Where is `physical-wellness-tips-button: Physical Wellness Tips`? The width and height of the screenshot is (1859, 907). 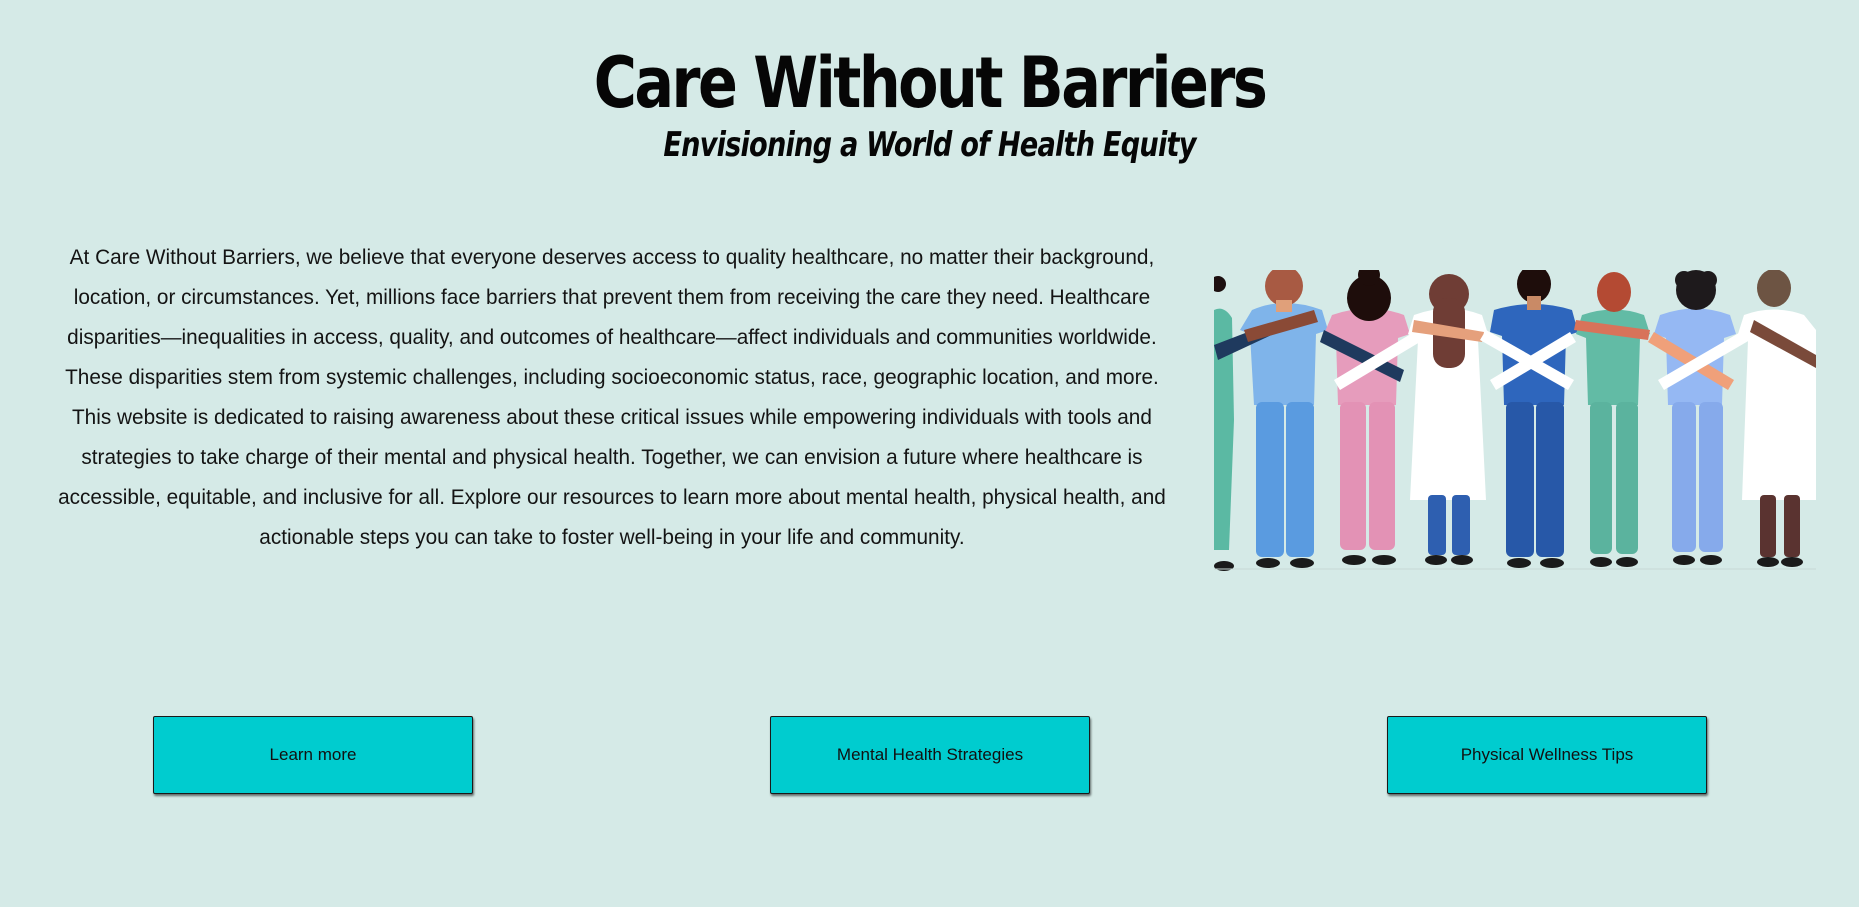 physical-wellness-tips-button: Physical Wellness Tips is located at coordinates (1547, 755).